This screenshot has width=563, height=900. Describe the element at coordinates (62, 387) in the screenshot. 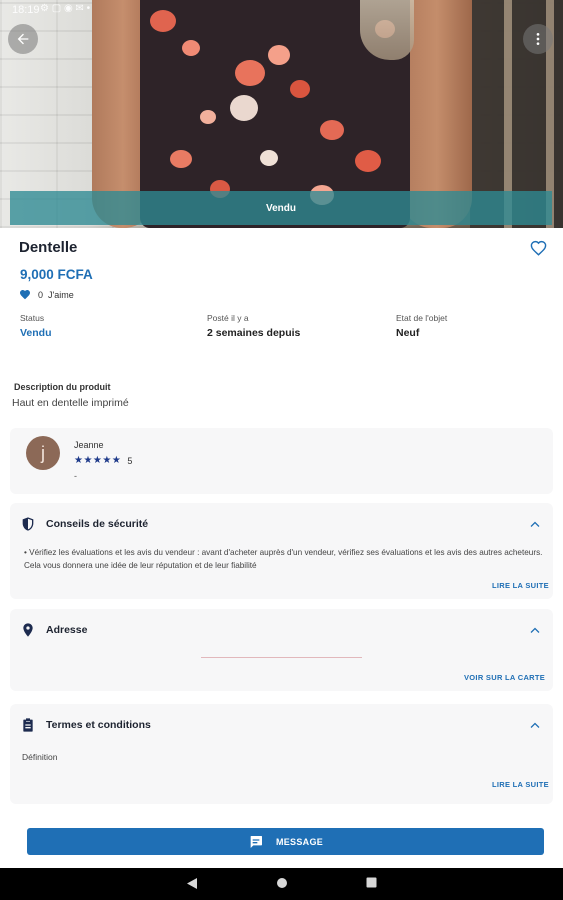

I see `description-label: Description du produit` at that location.